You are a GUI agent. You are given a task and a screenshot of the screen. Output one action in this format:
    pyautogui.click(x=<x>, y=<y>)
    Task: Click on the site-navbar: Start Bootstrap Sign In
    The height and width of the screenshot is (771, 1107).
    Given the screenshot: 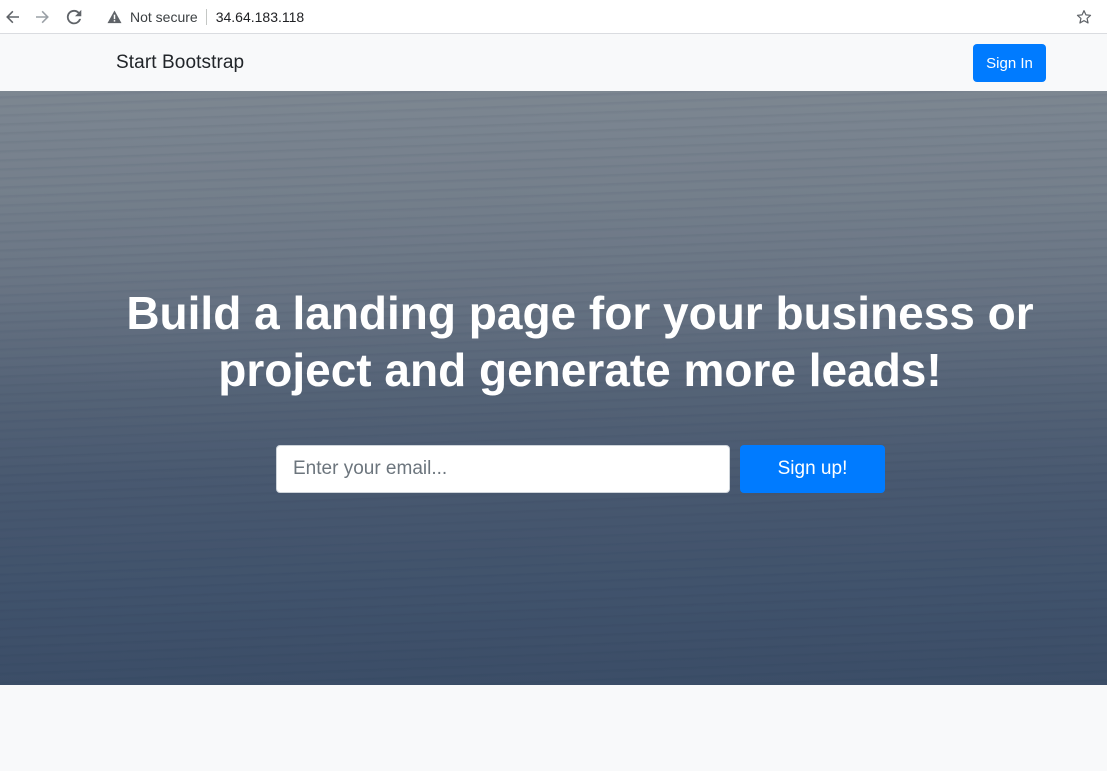 What is the action you would take?
    pyautogui.click(x=553, y=63)
    